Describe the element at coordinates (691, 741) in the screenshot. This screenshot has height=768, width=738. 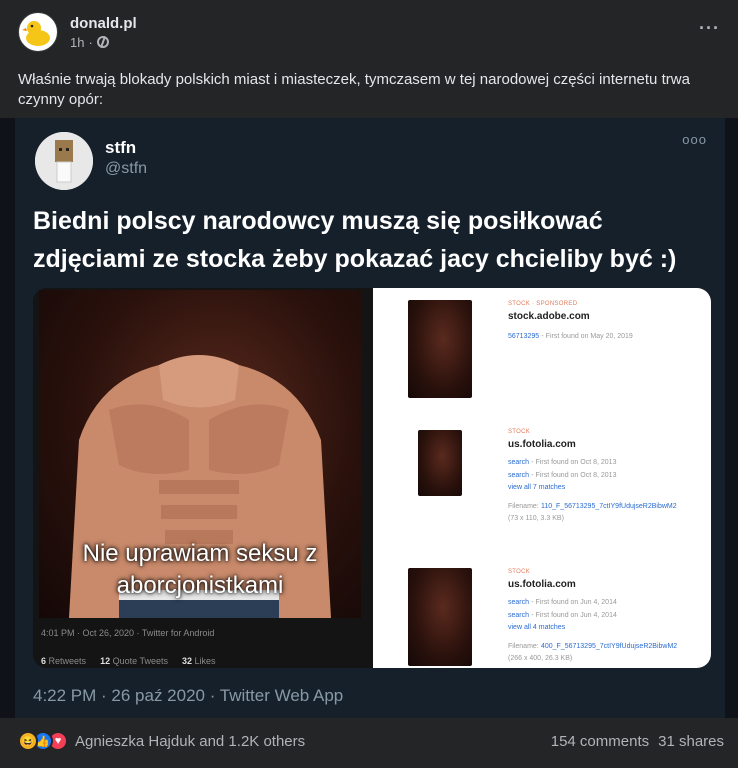
I see `shares-count: 31 shares` at that location.